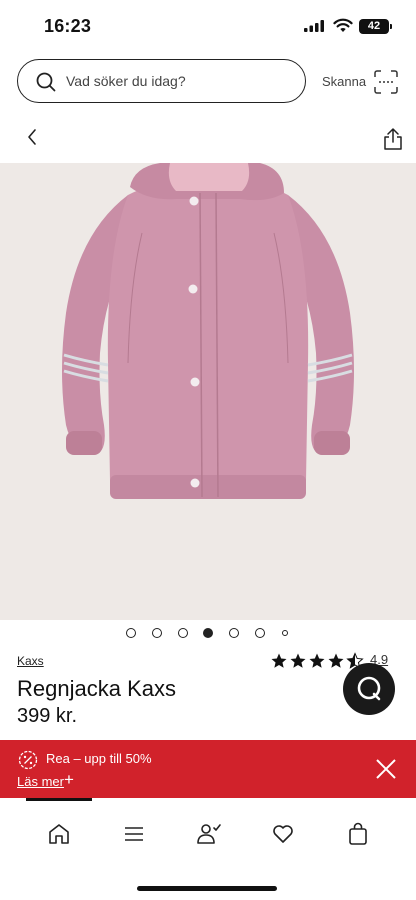 Image resolution: width=416 pixels, height=900 pixels. I want to click on chat-icon, so click(369, 688).